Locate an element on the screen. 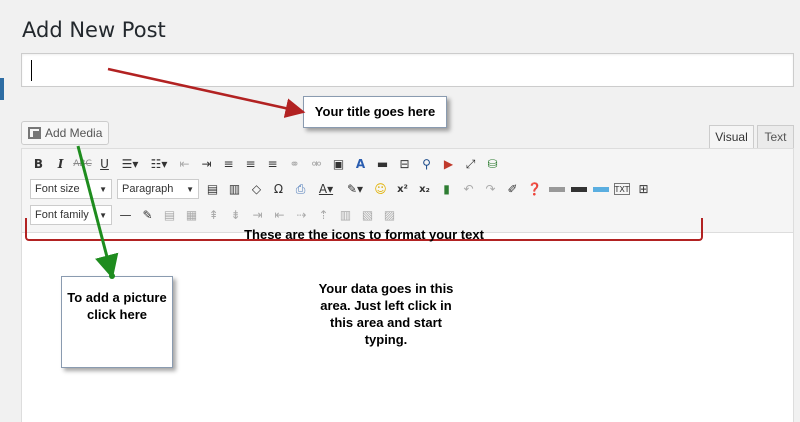  bold-button: B is located at coordinates (38, 164).